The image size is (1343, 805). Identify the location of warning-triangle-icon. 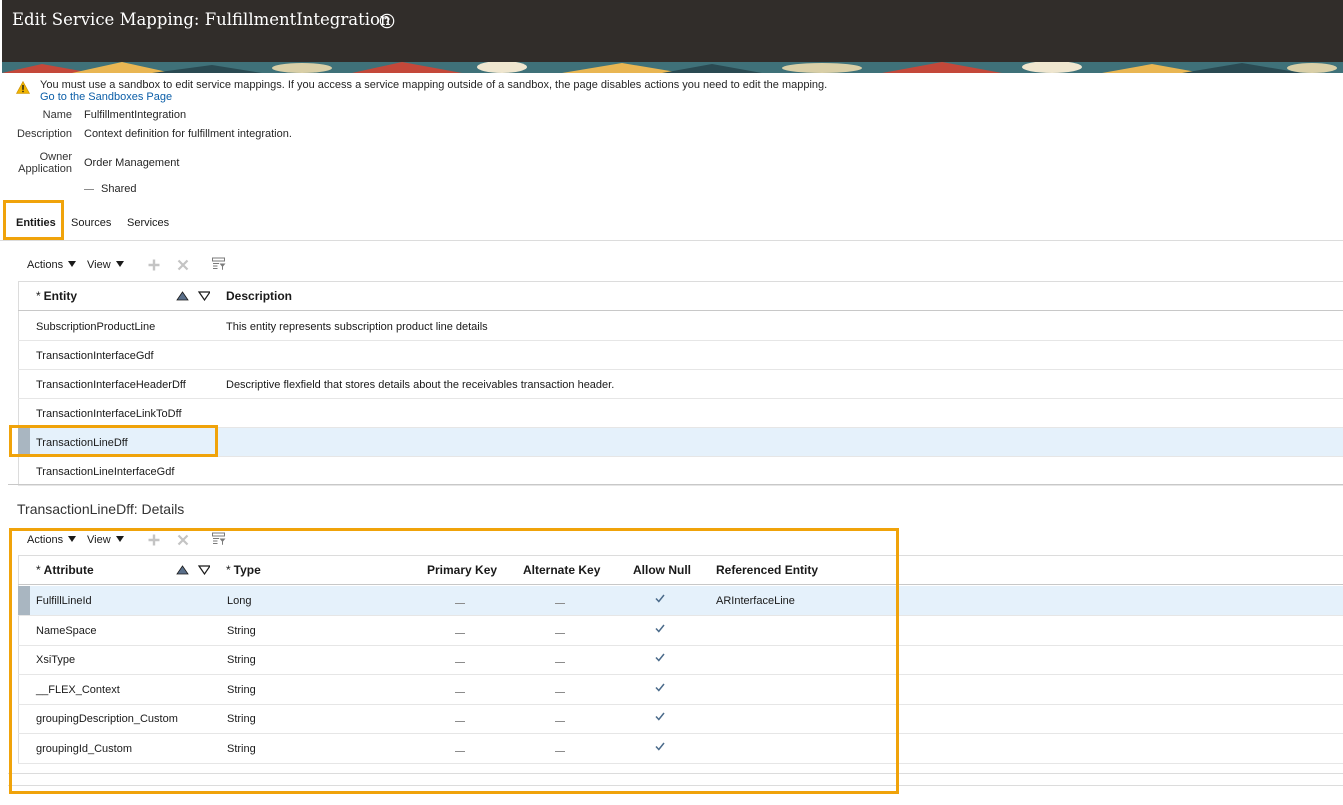
(23, 87).